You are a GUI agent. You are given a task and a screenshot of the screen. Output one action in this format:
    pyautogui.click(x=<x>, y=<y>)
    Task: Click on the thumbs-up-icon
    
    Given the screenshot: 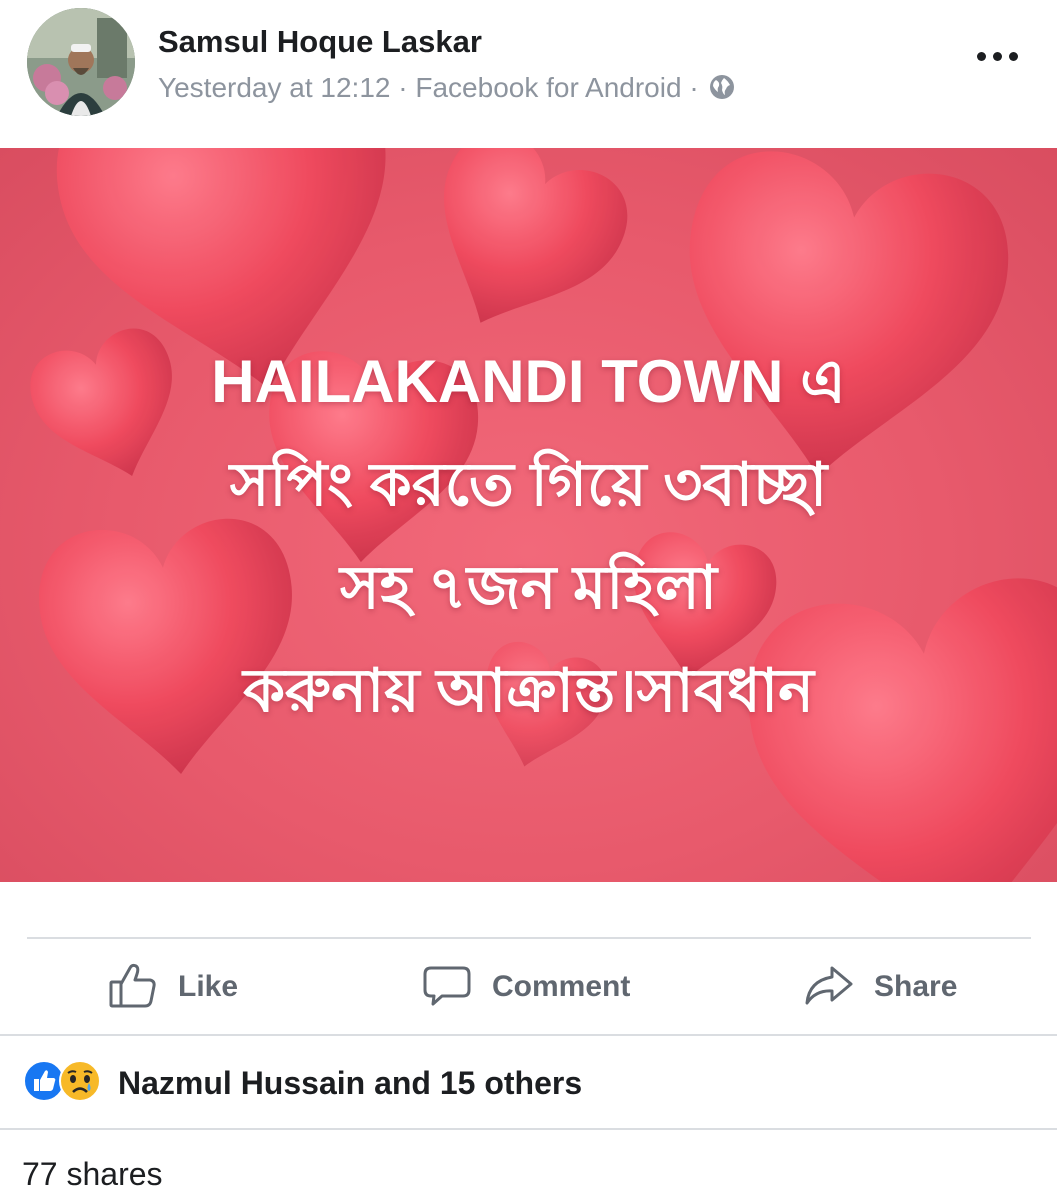 What is the action you would take?
    pyautogui.click(x=133, y=987)
    